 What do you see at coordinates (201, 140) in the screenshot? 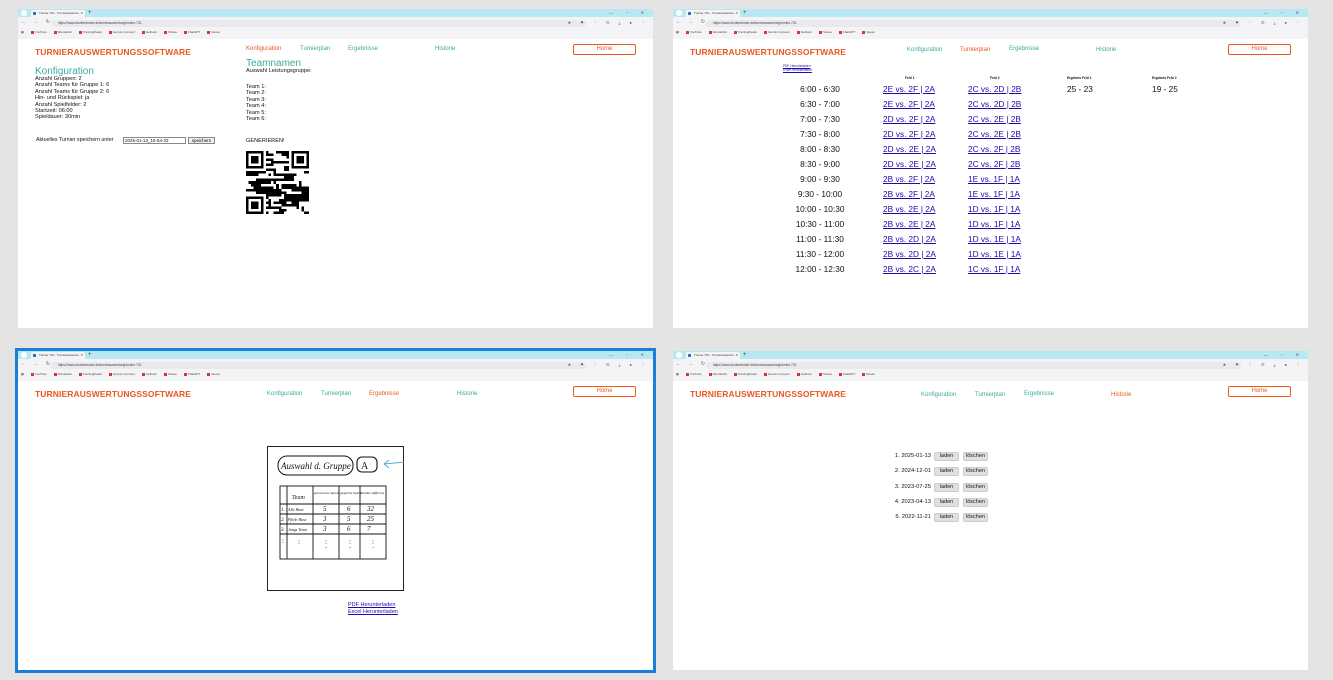
I see `save-button: speichern` at bounding box center [201, 140].